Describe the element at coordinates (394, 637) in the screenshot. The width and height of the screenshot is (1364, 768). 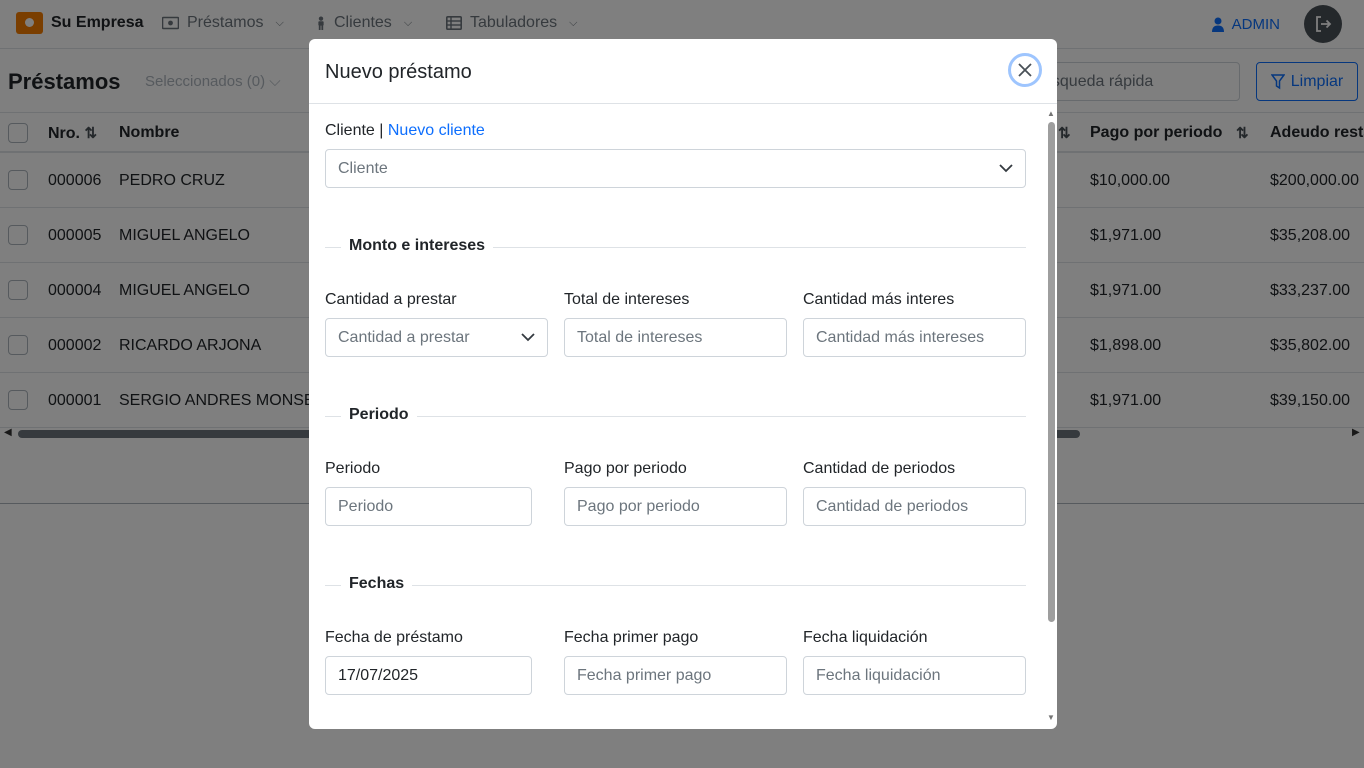
I see `fecha-prestamo-label: Fecha de préstamo` at that location.